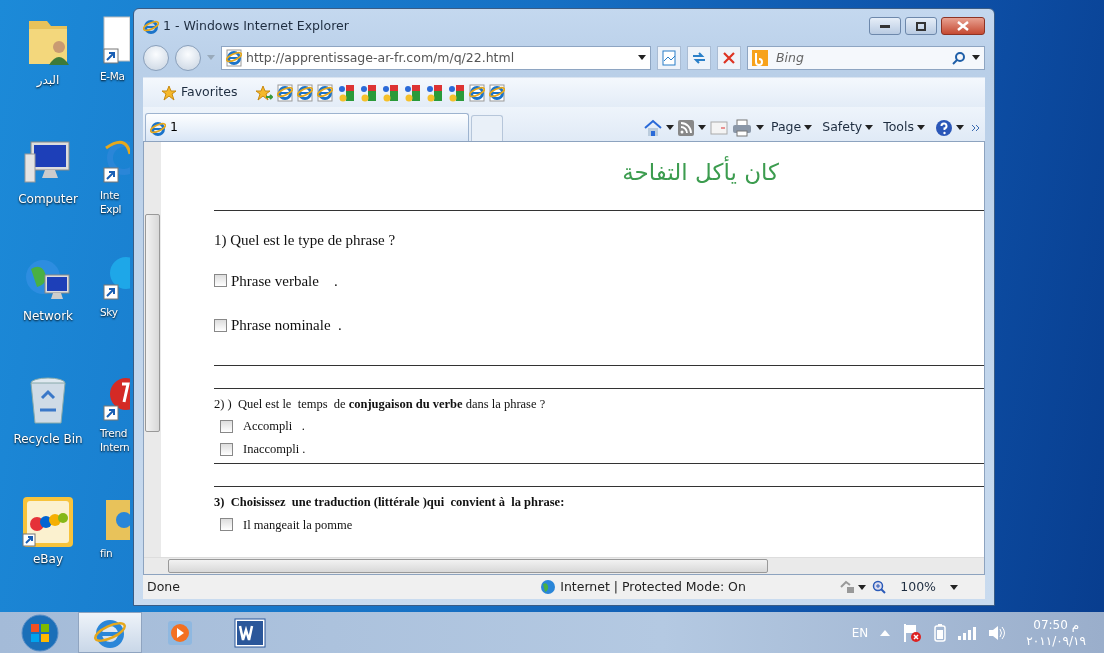 The image size is (1104, 653). Describe the element at coordinates (48, 199) in the screenshot. I see `desktop-icon-label: Computer` at that location.